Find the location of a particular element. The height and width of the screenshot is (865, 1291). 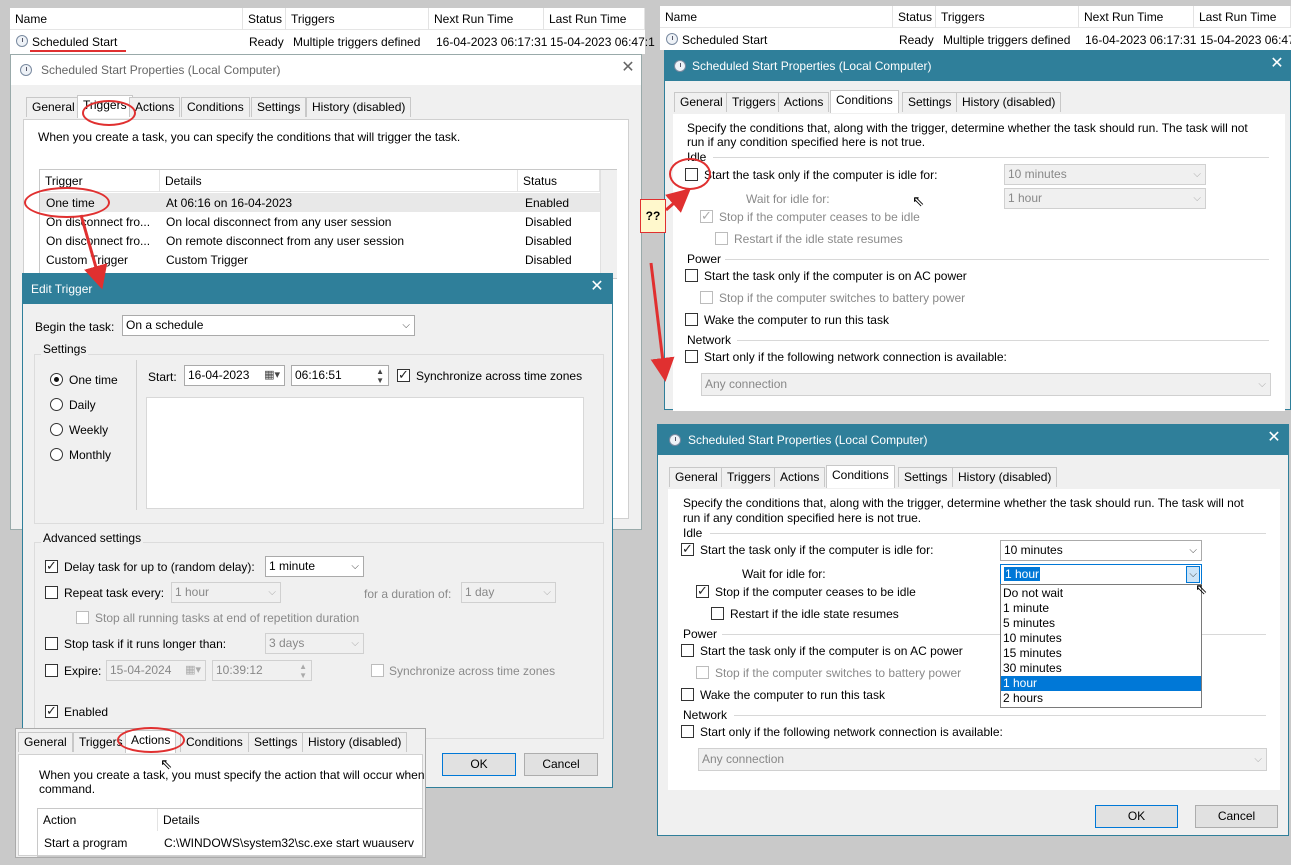

annotation-arrows is located at coordinates (385, 285).